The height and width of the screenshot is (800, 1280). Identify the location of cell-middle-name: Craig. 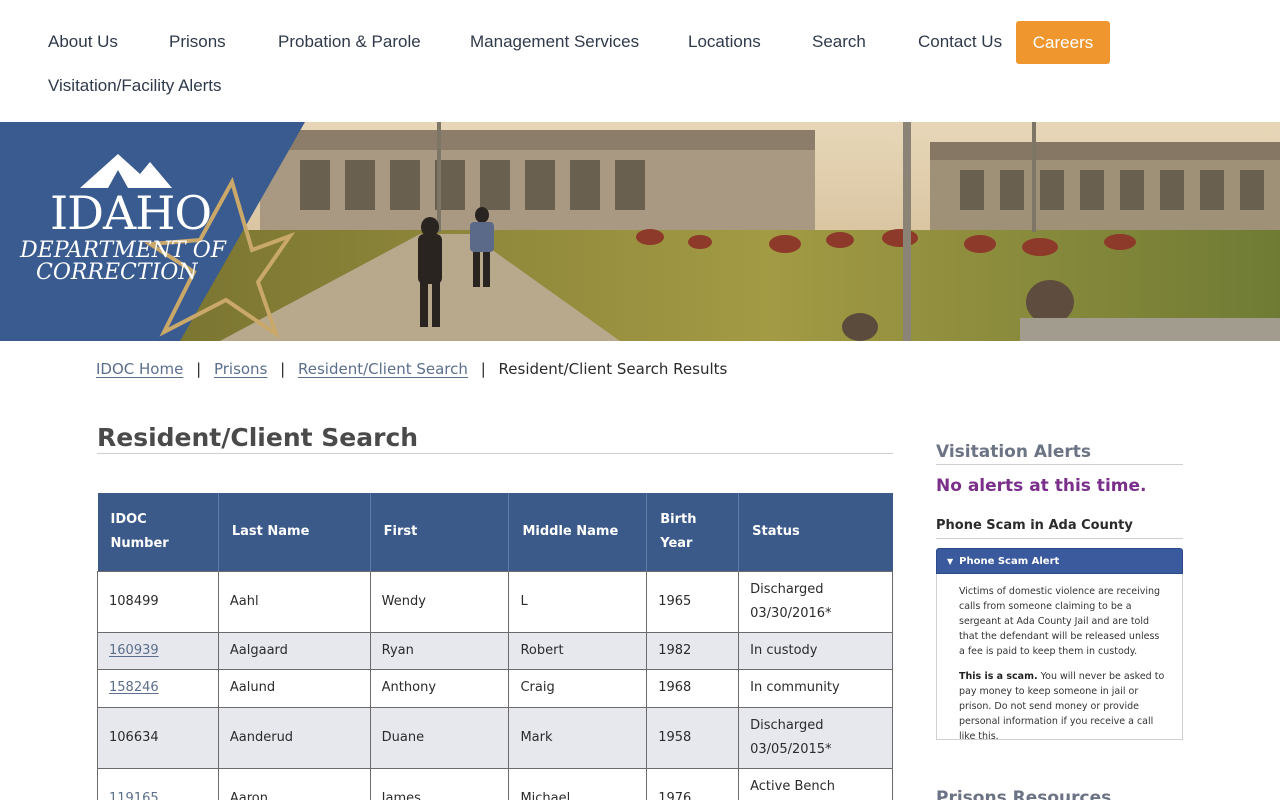
(578, 688).